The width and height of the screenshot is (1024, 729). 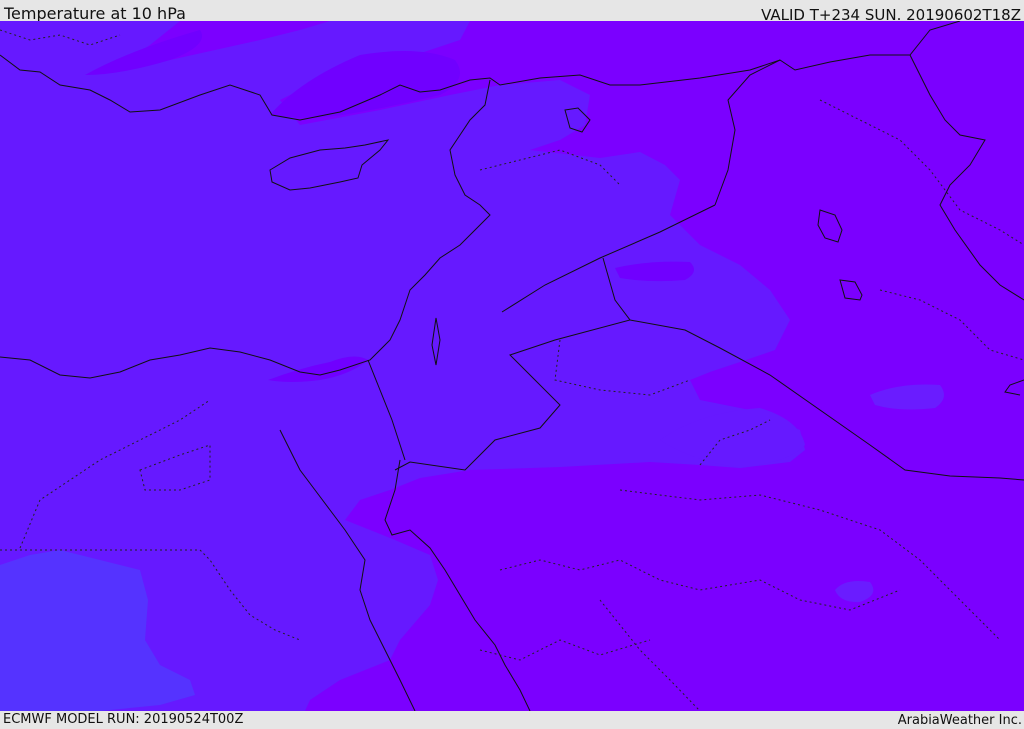 What do you see at coordinates (959, 720) in the screenshot?
I see `credit-label: ArabiaWeather Inc.` at bounding box center [959, 720].